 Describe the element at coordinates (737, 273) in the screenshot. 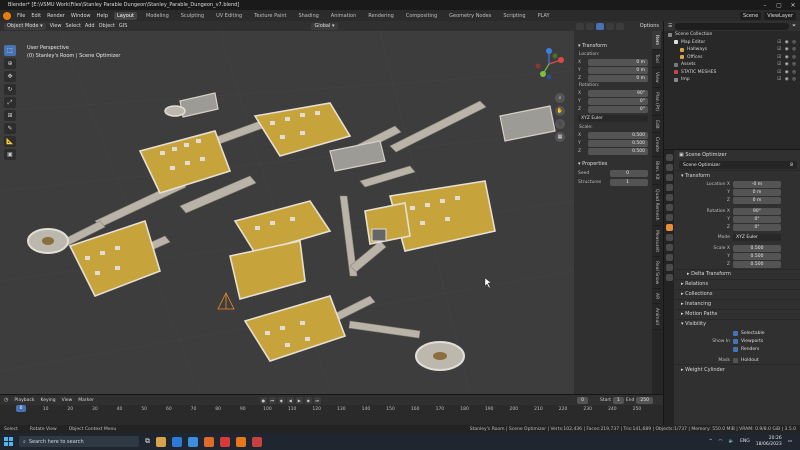

I see `delta-transform-section: ▸ Delta Transform` at that location.